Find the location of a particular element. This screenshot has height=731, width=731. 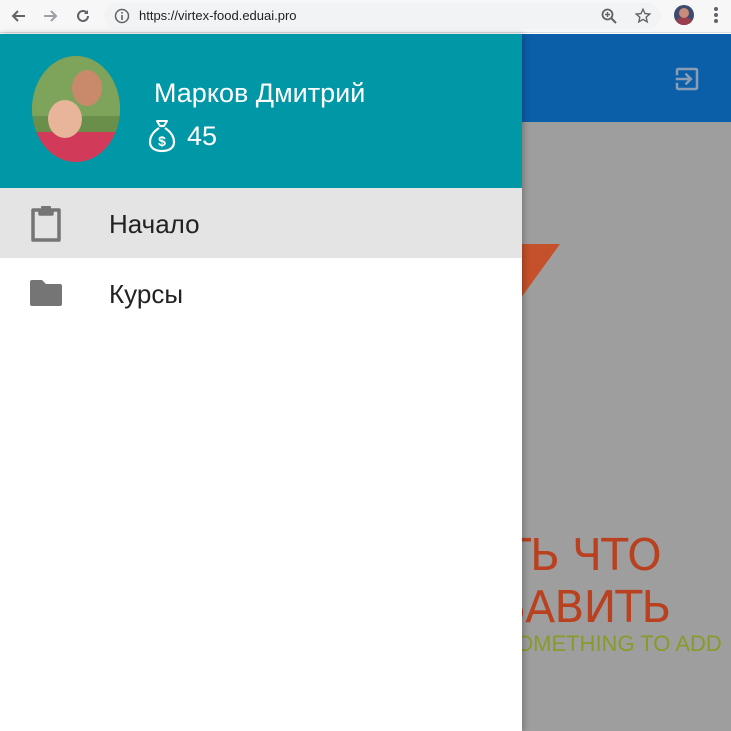

promo-subheading: OMETHING TO ADD is located at coordinates (619, 643).